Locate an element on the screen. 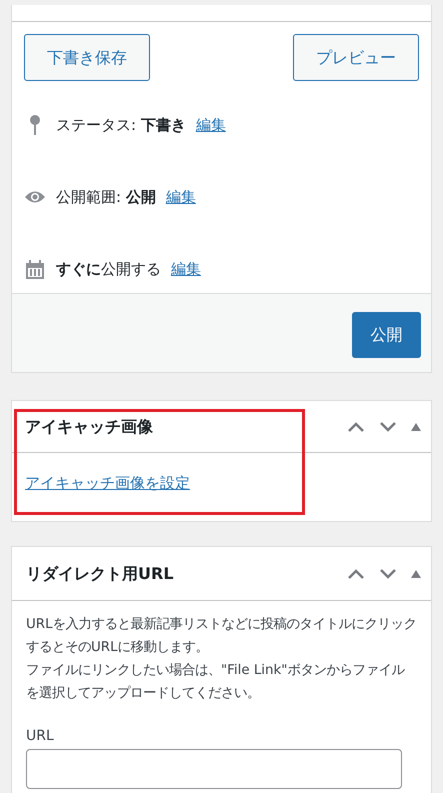 This screenshot has width=443, height=793. panel-title: リダイレクト用URL is located at coordinates (100, 573).